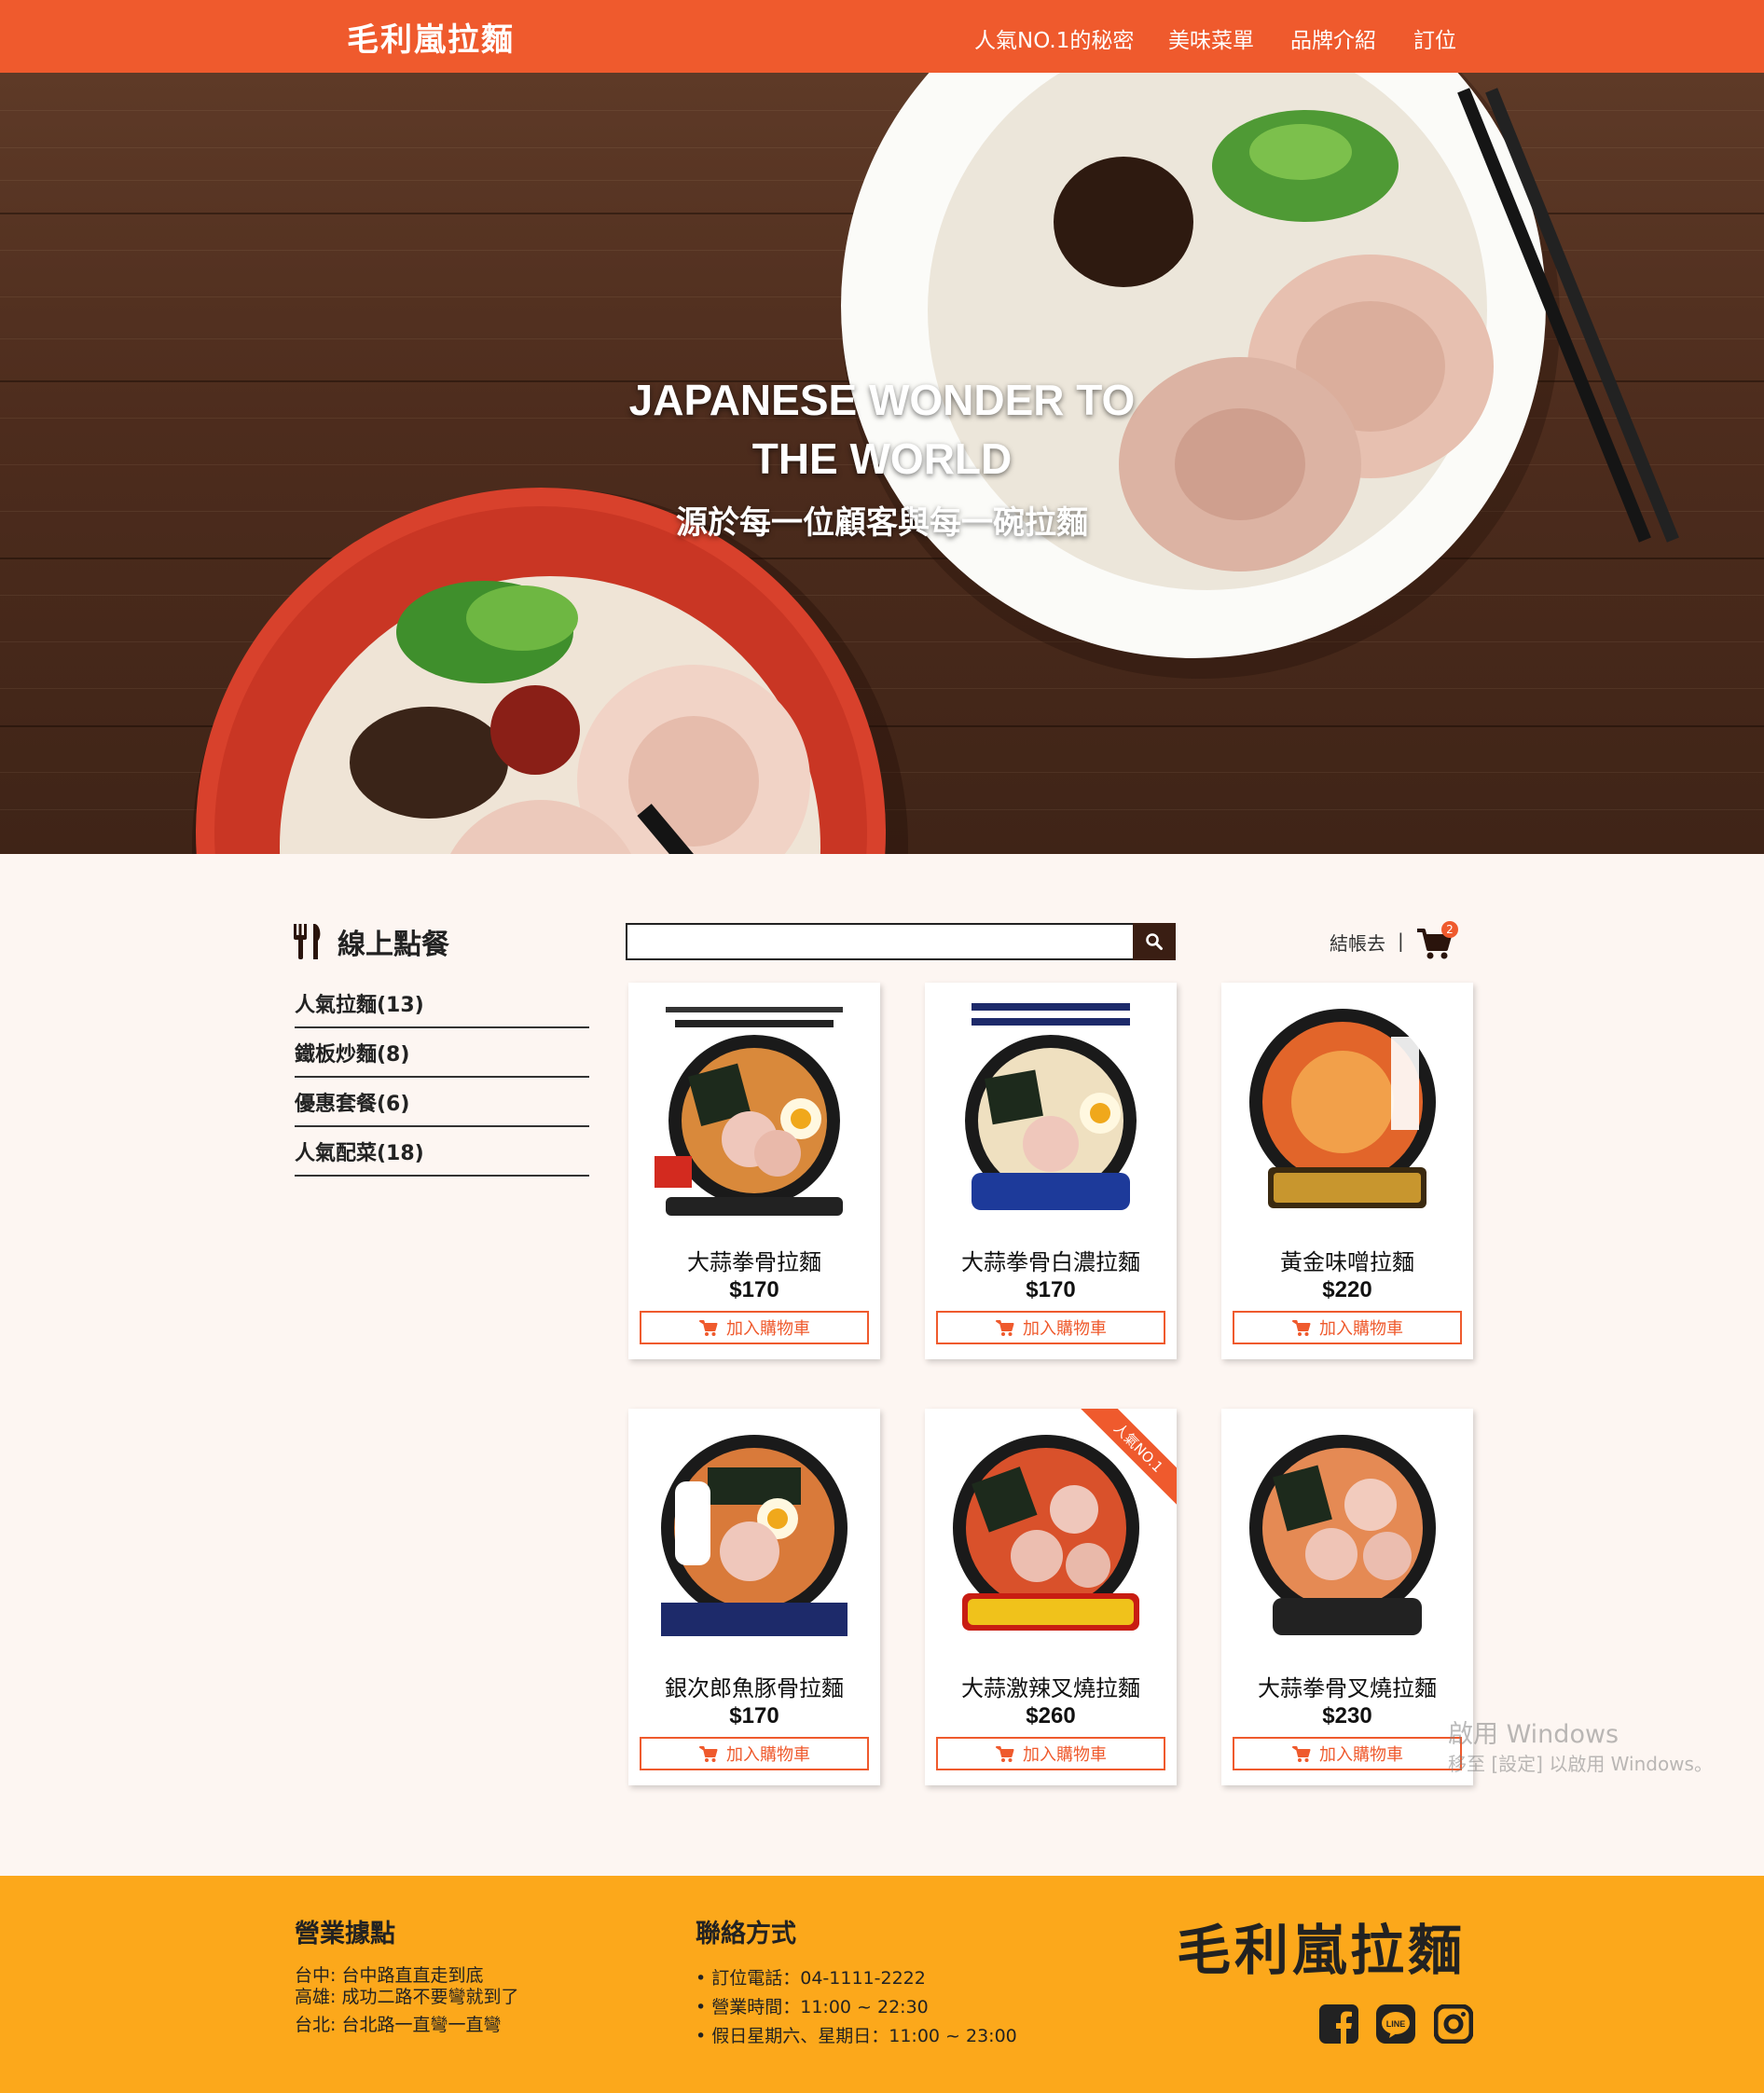 The height and width of the screenshot is (2093, 1764). Describe the element at coordinates (1434, 38) in the screenshot. I see `nav-link-reservation: 訂位` at that location.